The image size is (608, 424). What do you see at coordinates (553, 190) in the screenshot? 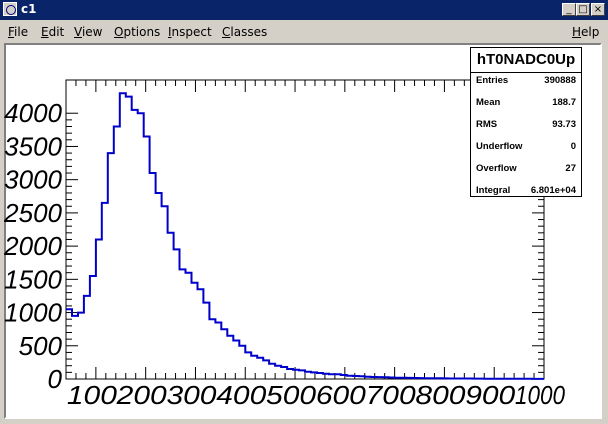
I see `stats-value: 6.801e+04` at bounding box center [553, 190].